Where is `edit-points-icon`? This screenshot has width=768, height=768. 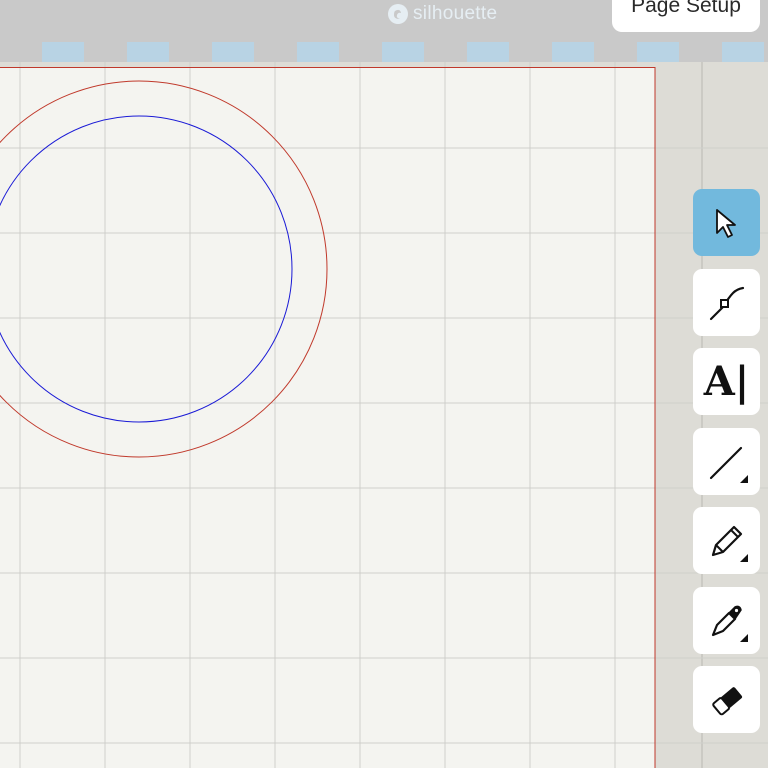
edit-points-icon is located at coordinates (726, 303).